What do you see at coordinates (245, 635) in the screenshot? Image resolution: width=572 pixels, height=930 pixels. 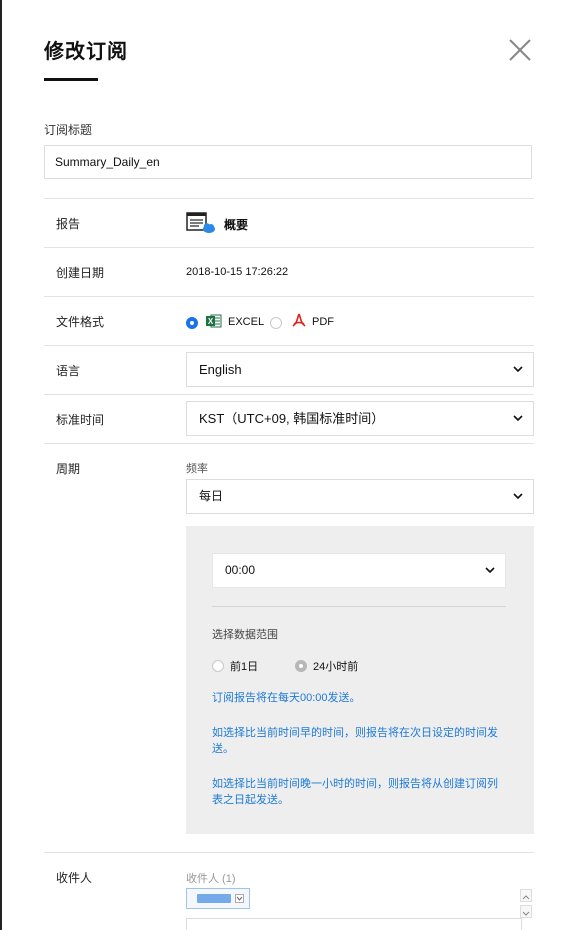 I see `data-range-label: 选择数据范围` at bounding box center [245, 635].